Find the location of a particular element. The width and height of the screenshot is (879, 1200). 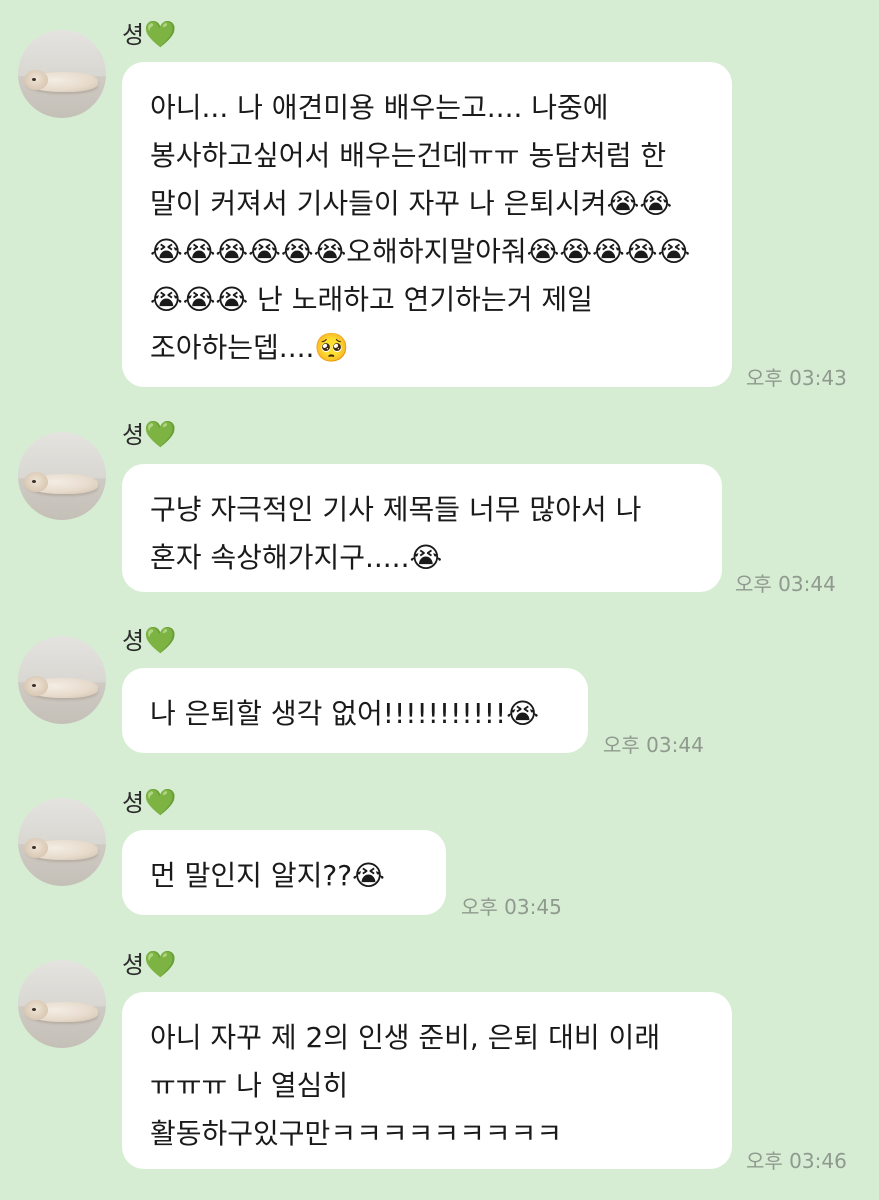

message-time: 오후 03:45 is located at coordinates (511, 907).